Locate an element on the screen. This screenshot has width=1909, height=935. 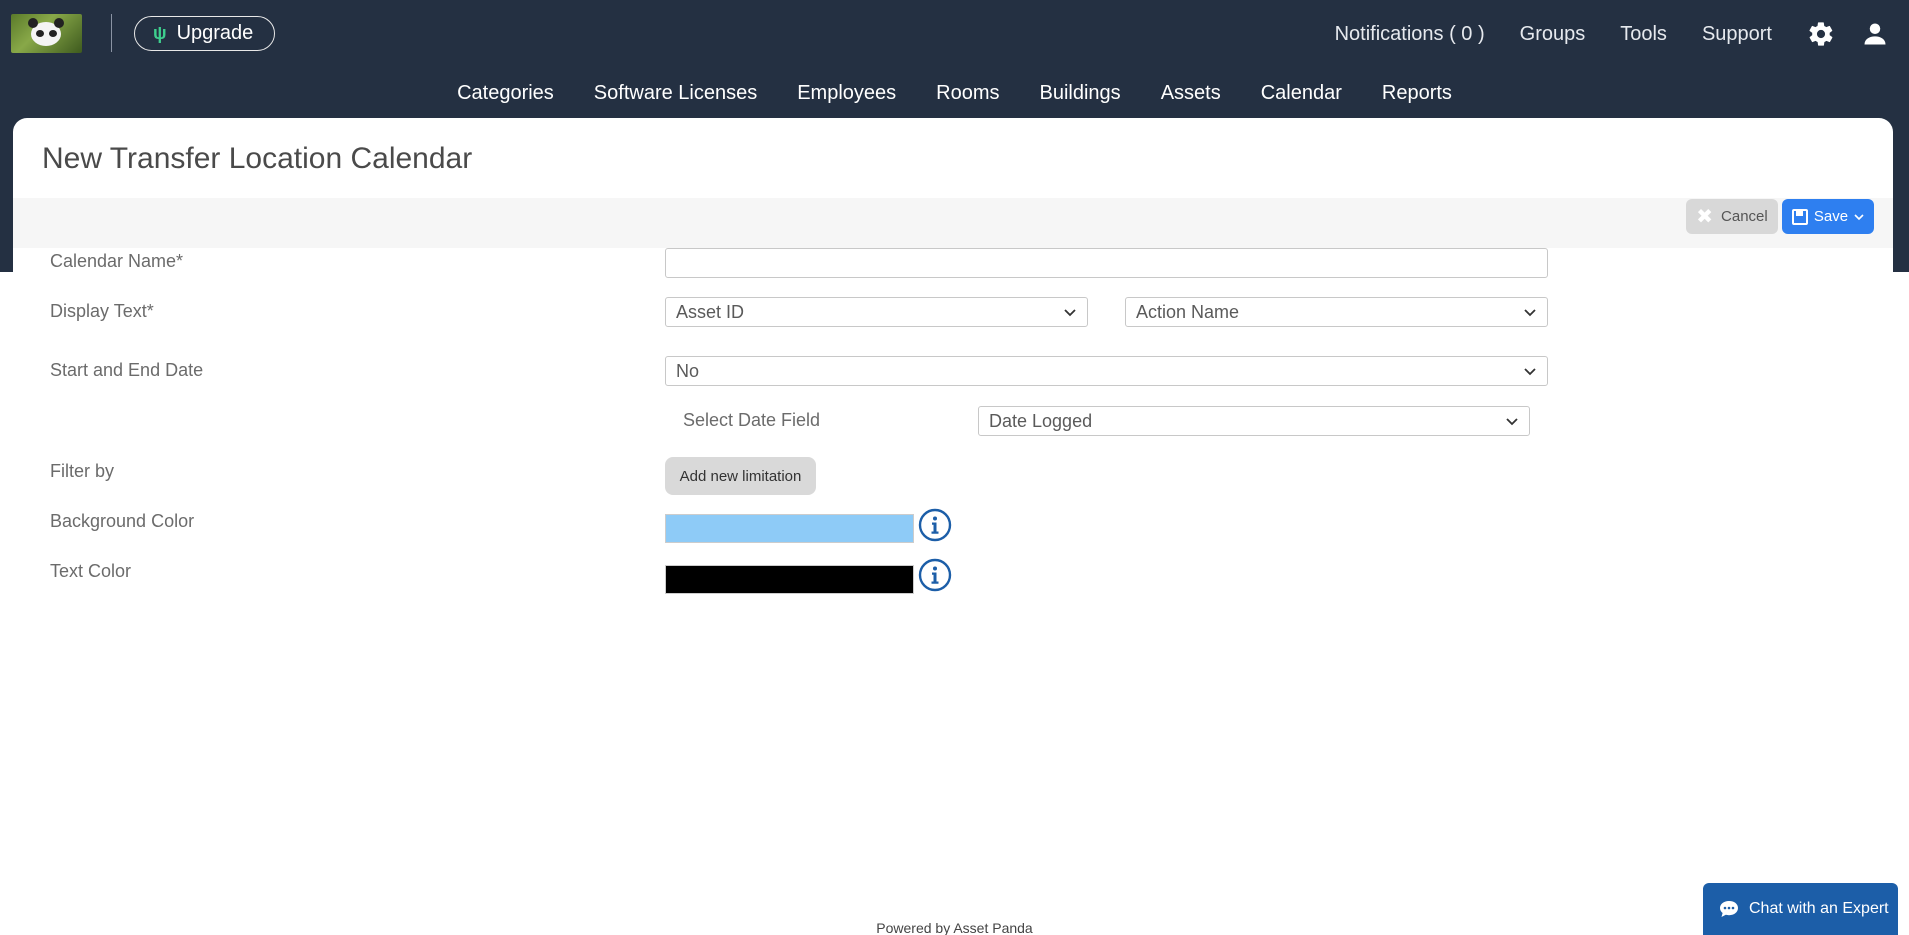
upgrade-label: Upgrade is located at coordinates (215, 33).